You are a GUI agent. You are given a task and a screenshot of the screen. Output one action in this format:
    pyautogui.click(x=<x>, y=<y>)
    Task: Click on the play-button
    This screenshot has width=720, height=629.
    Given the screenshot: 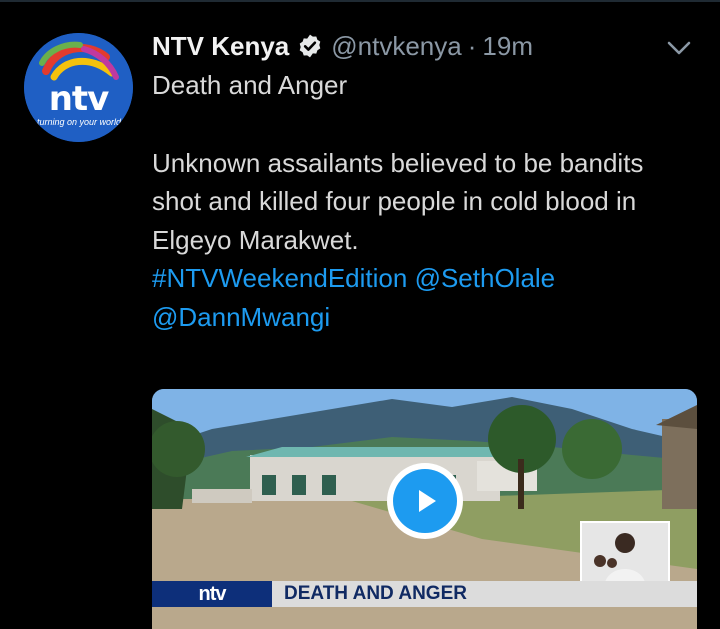 What is the action you would take?
    pyautogui.click(x=425, y=501)
    